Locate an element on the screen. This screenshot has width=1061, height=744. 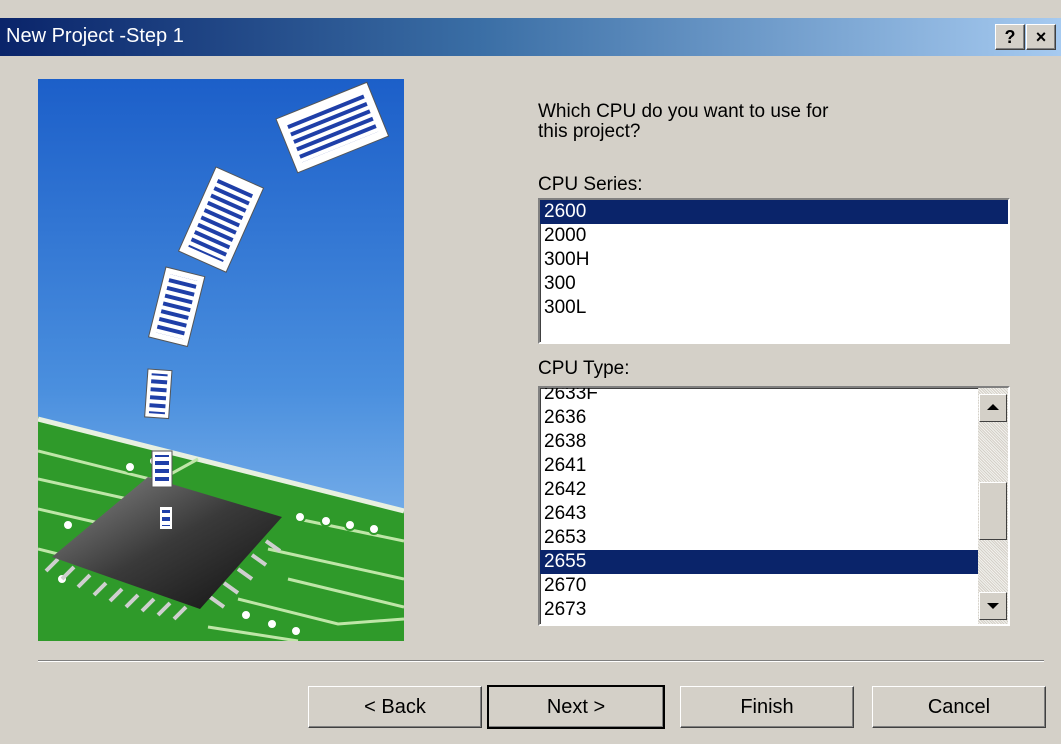
cpu-type-item: 2673 is located at coordinates (774, 610).